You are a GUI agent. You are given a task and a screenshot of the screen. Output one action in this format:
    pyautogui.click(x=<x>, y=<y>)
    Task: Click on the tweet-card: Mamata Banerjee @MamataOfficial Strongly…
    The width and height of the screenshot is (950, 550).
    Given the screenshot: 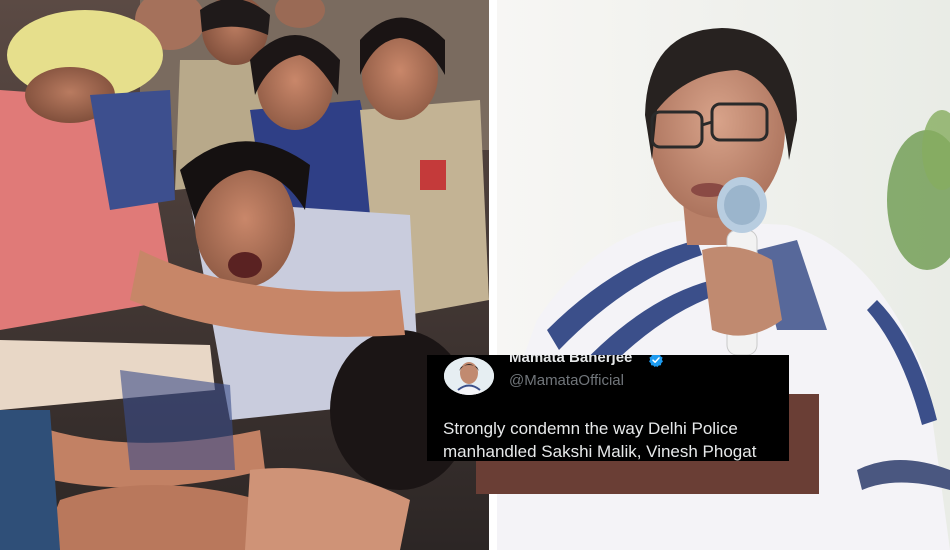 What is the action you would take?
    pyautogui.click(x=608, y=408)
    